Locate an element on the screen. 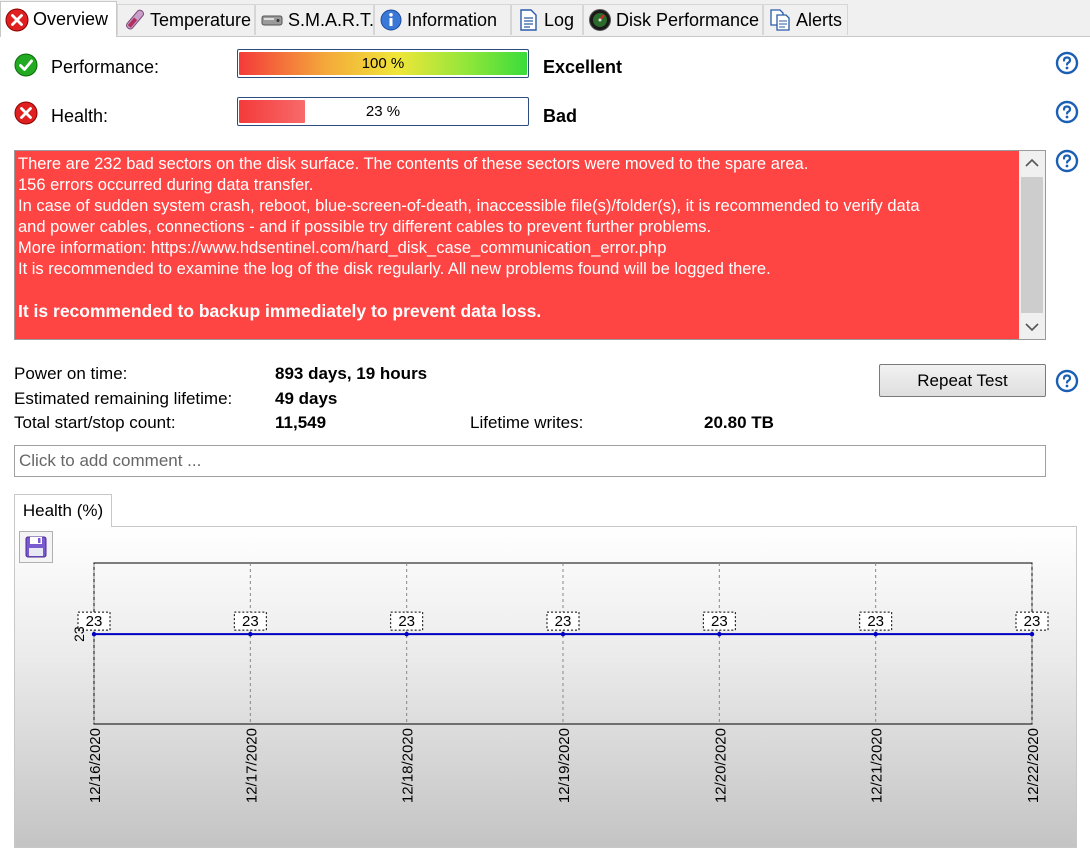  error-icon is located at coordinates (17, 20).